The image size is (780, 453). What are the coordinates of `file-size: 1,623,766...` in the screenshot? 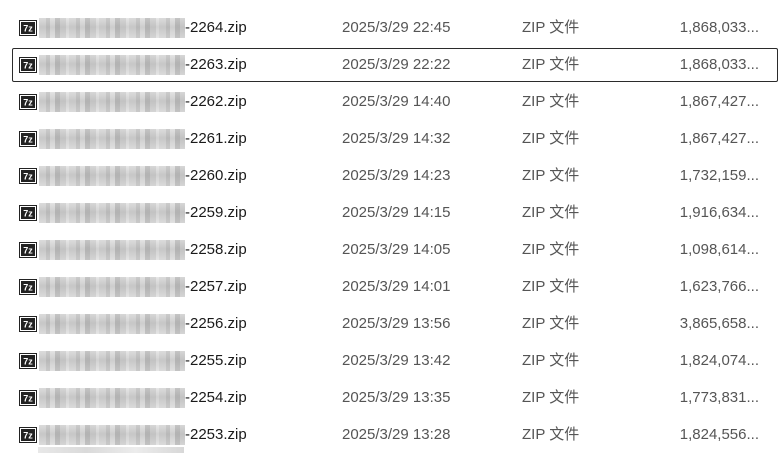 It's located at (719, 286).